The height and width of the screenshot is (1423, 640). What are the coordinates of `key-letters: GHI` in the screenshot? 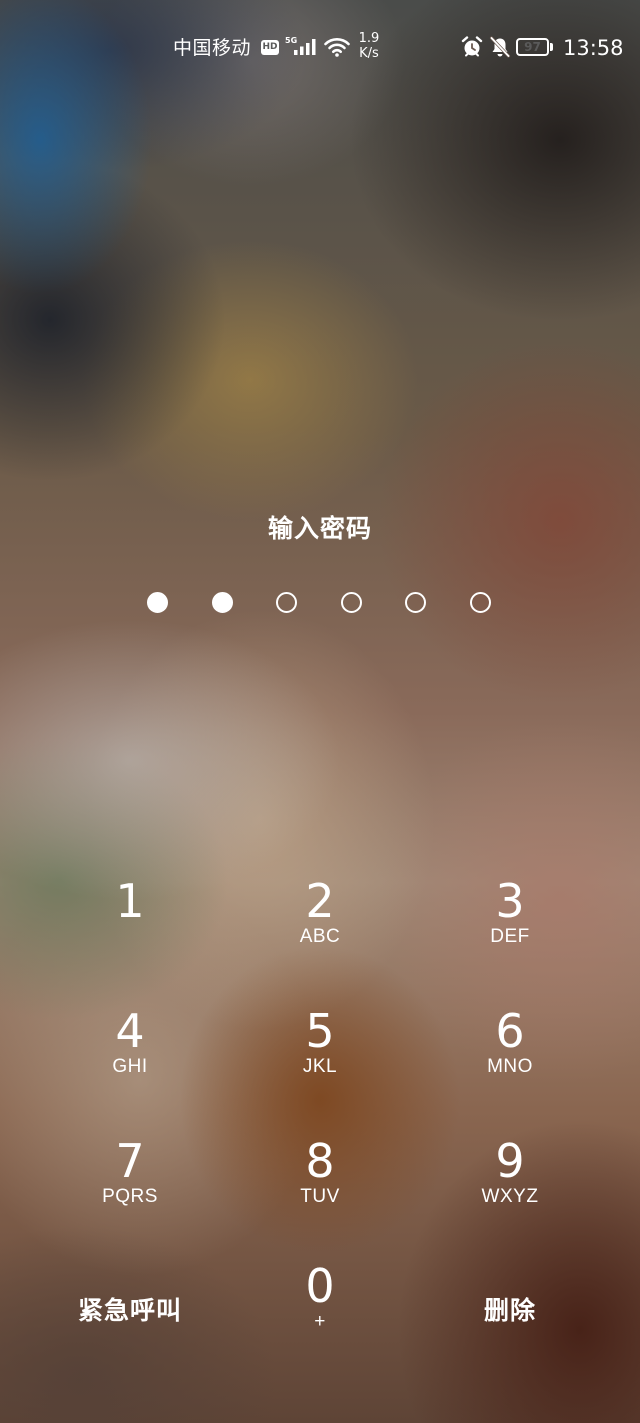 It's located at (130, 1066).